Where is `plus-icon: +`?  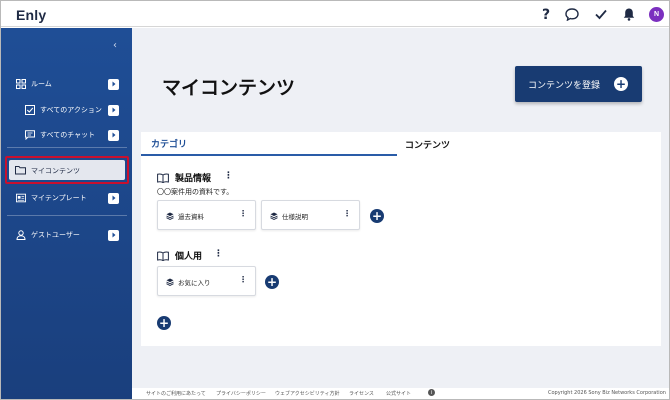
plus-icon: + is located at coordinates (621, 84).